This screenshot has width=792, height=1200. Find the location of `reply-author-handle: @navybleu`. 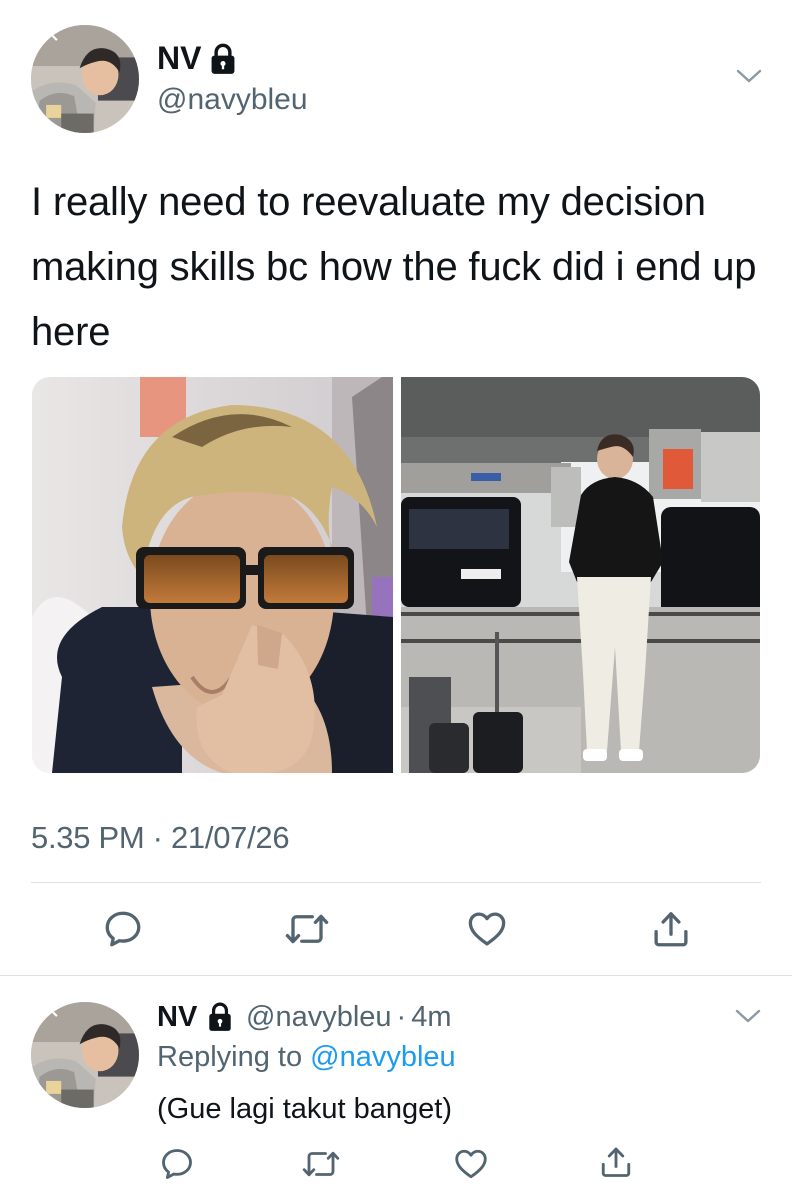

reply-author-handle: @navybleu is located at coordinates (319, 1017).